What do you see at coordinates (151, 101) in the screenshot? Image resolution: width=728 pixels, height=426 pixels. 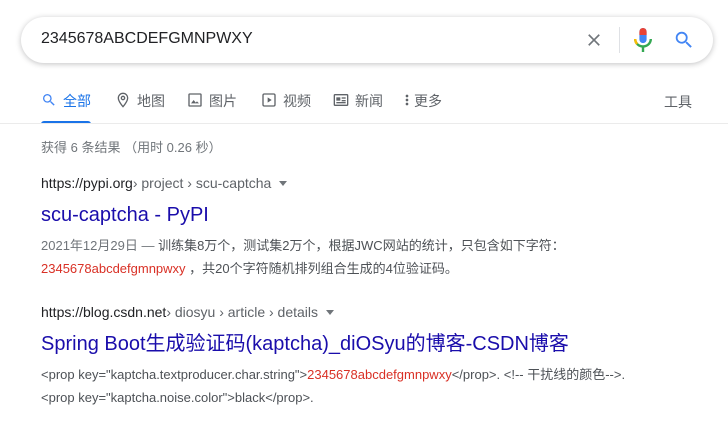 I see `tab-label: 地图` at bounding box center [151, 101].